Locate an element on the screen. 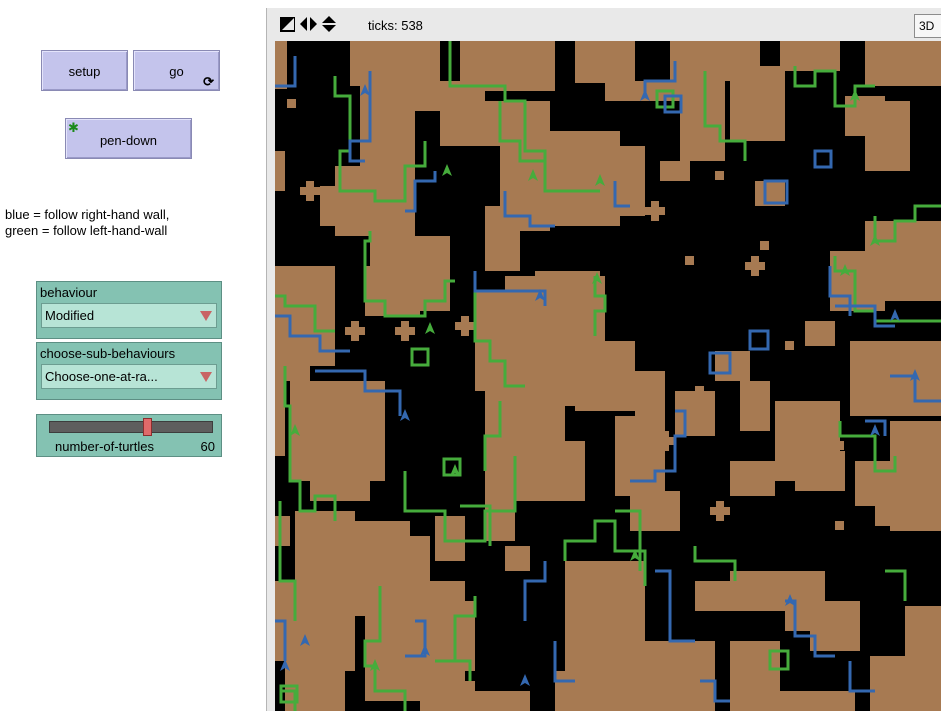 The image size is (941, 711). 3d-view-button-label: 3D is located at coordinates (927, 26).